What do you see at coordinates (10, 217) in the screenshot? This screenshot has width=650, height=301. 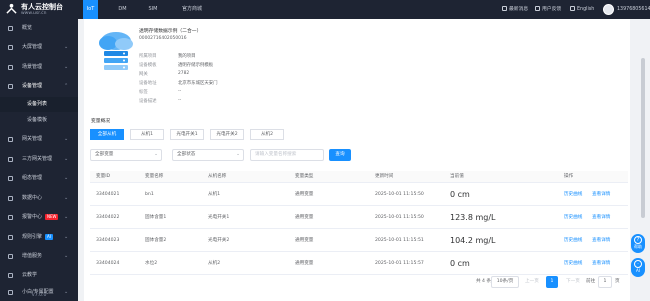 I see `alarm-icon` at bounding box center [10, 217].